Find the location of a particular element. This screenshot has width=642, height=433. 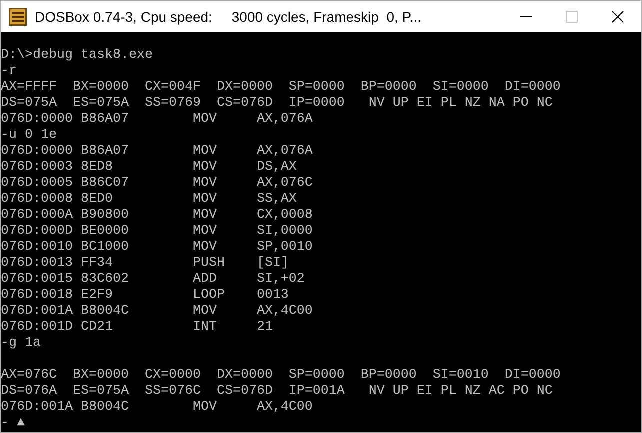

app-logo-icon is located at coordinates (18, 17).